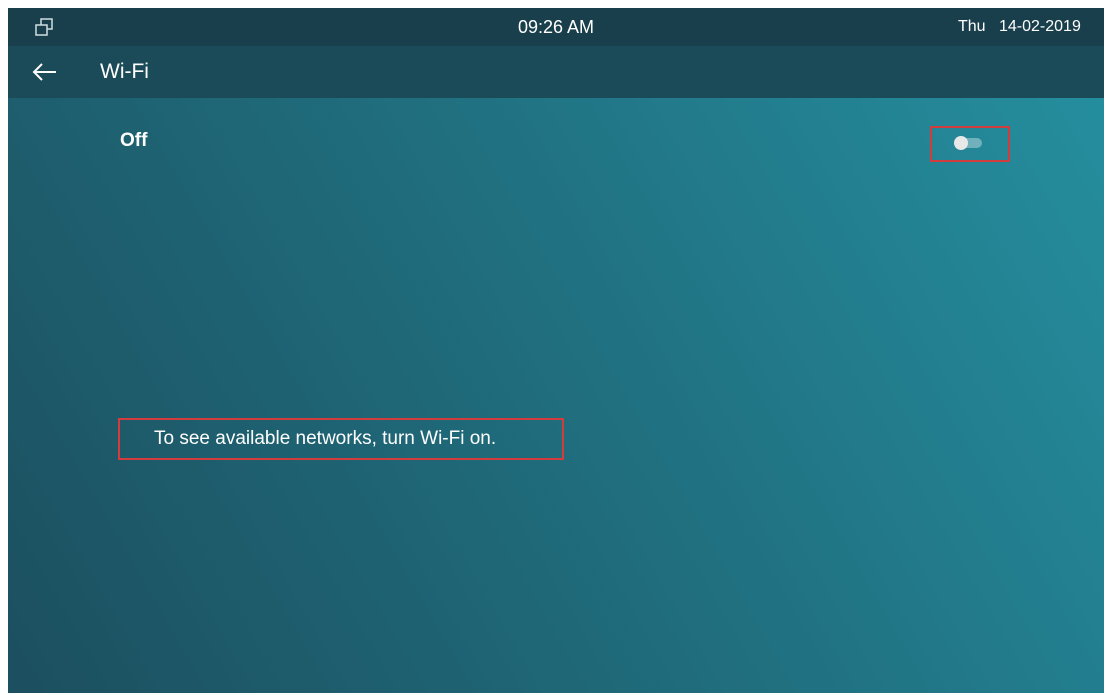 This screenshot has height=695, width=1110. I want to click on toggle-thumb, so click(961, 143).